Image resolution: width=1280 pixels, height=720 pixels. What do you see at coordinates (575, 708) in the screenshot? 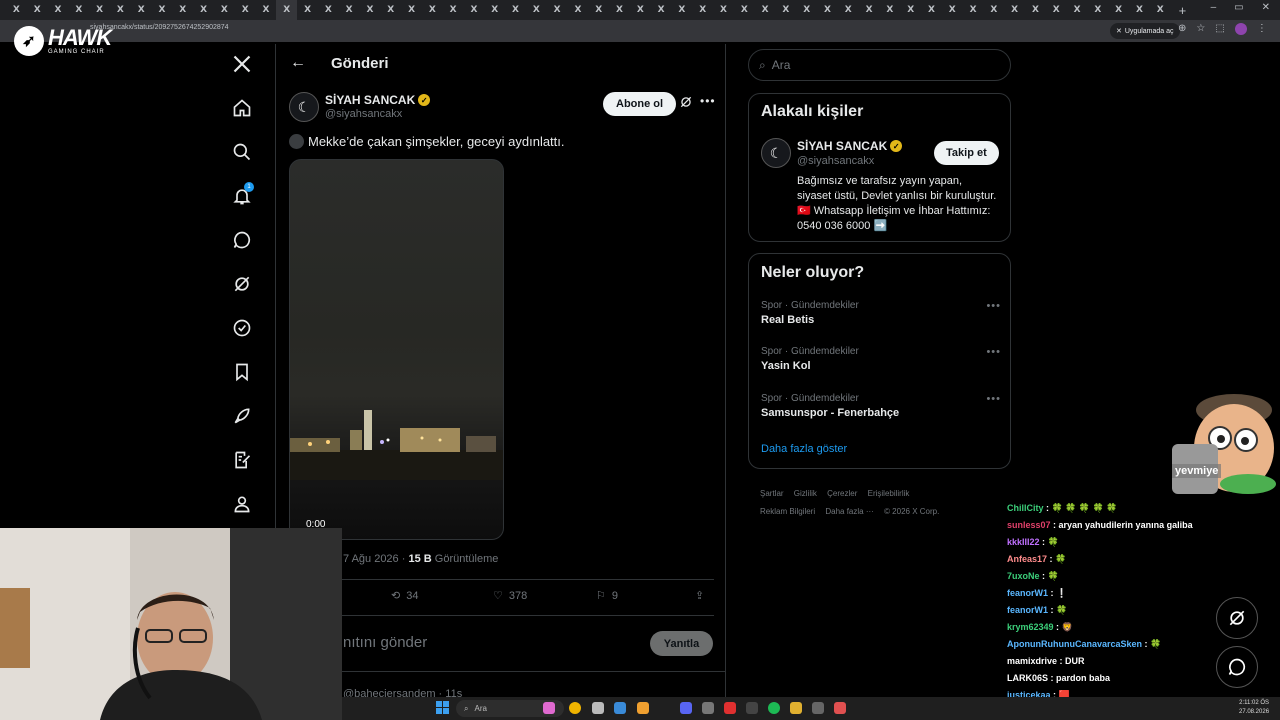
I see `chrome-icon` at bounding box center [575, 708].